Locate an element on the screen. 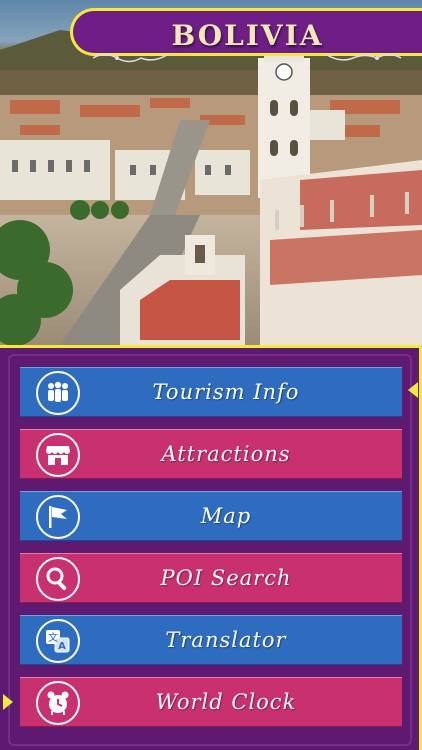 The image size is (422, 750). menu-item-map: Map is located at coordinates (211, 516).